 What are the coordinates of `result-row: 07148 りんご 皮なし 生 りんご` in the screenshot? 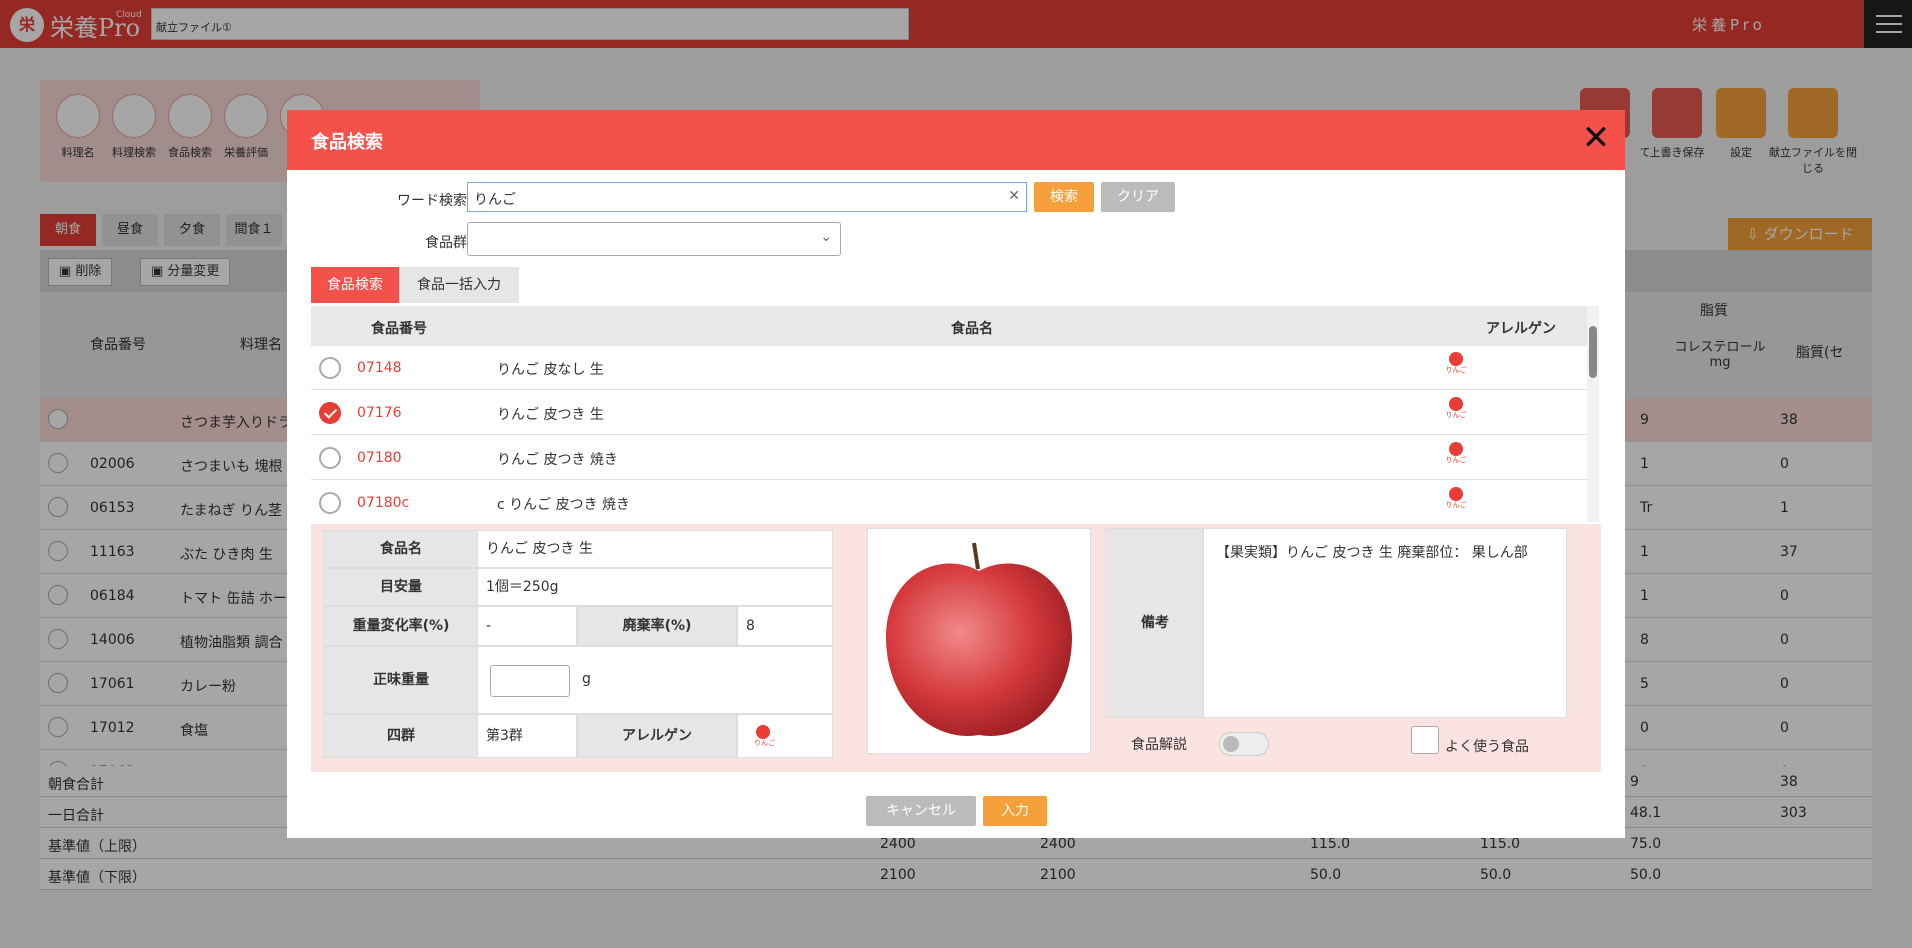 It's located at (949, 368).